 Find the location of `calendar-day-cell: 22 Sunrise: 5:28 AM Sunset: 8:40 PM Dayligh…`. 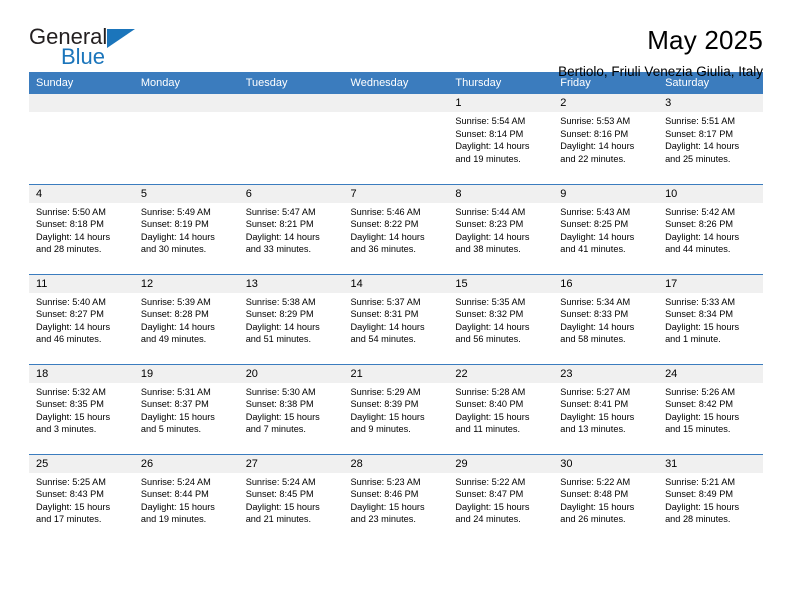

calendar-day-cell: 22 Sunrise: 5:28 AM Sunset: 8:40 PM Dayligh… is located at coordinates (501, 408).